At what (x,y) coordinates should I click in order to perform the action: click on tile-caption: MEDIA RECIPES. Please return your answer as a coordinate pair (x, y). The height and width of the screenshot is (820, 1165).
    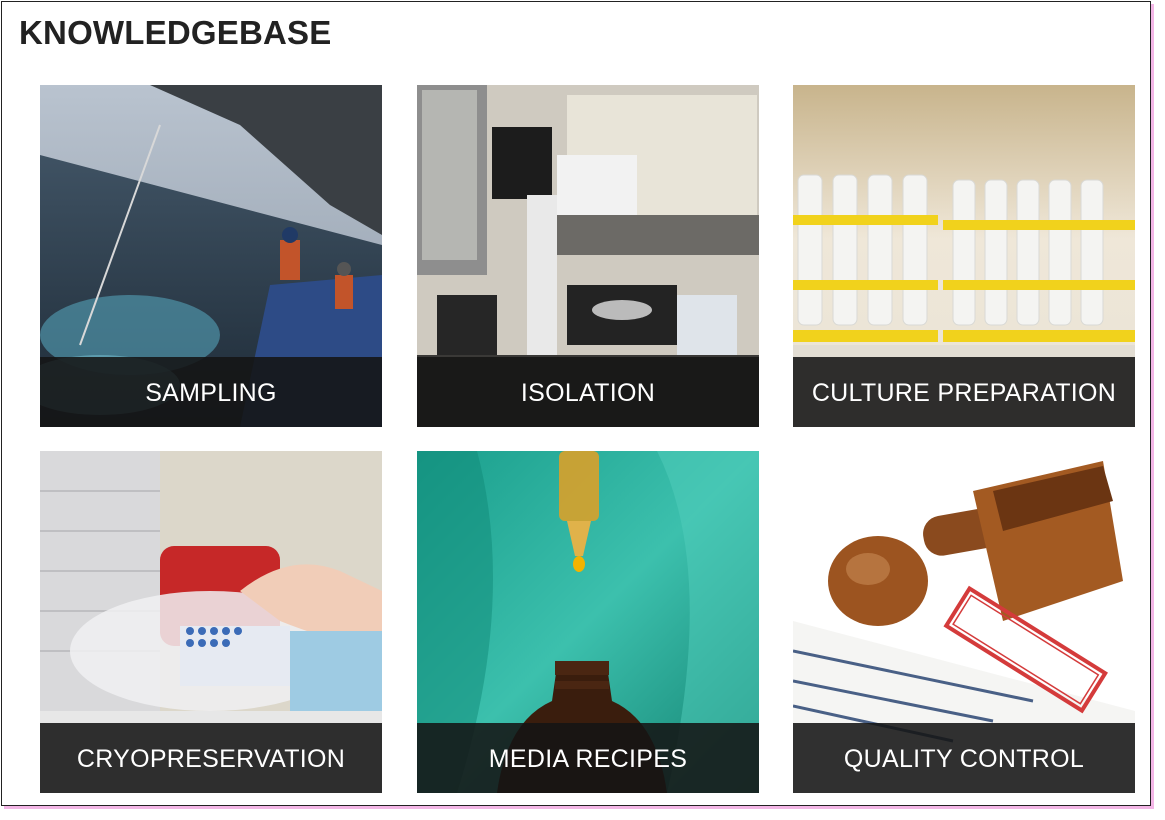
    Looking at the image, I should click on (588, 758).